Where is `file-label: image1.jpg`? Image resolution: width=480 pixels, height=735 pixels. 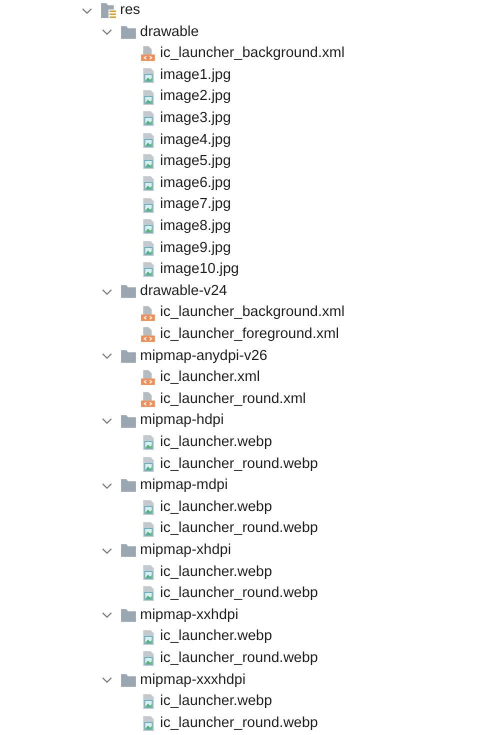
file-label: image1.jpg is located at coordinates (195, 75).